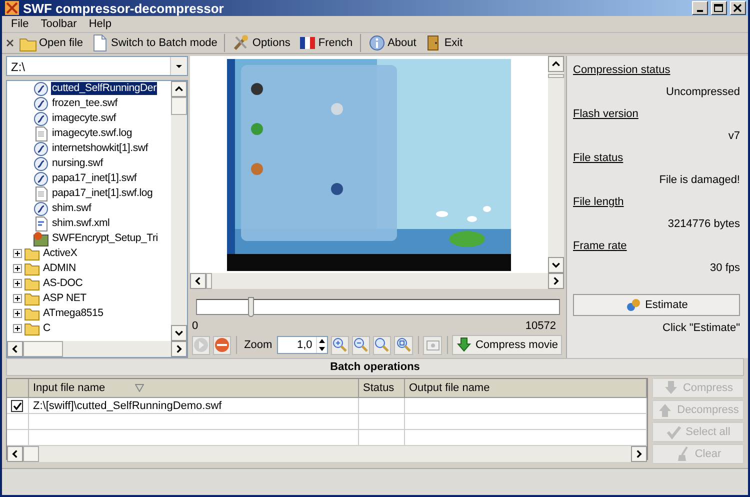 The image size is (750, 497). What do you see at coordinates (100, 148) in the screenshot?
I see `tree-node: internetshowkit[1].swf` at bounding box center [100, 148].